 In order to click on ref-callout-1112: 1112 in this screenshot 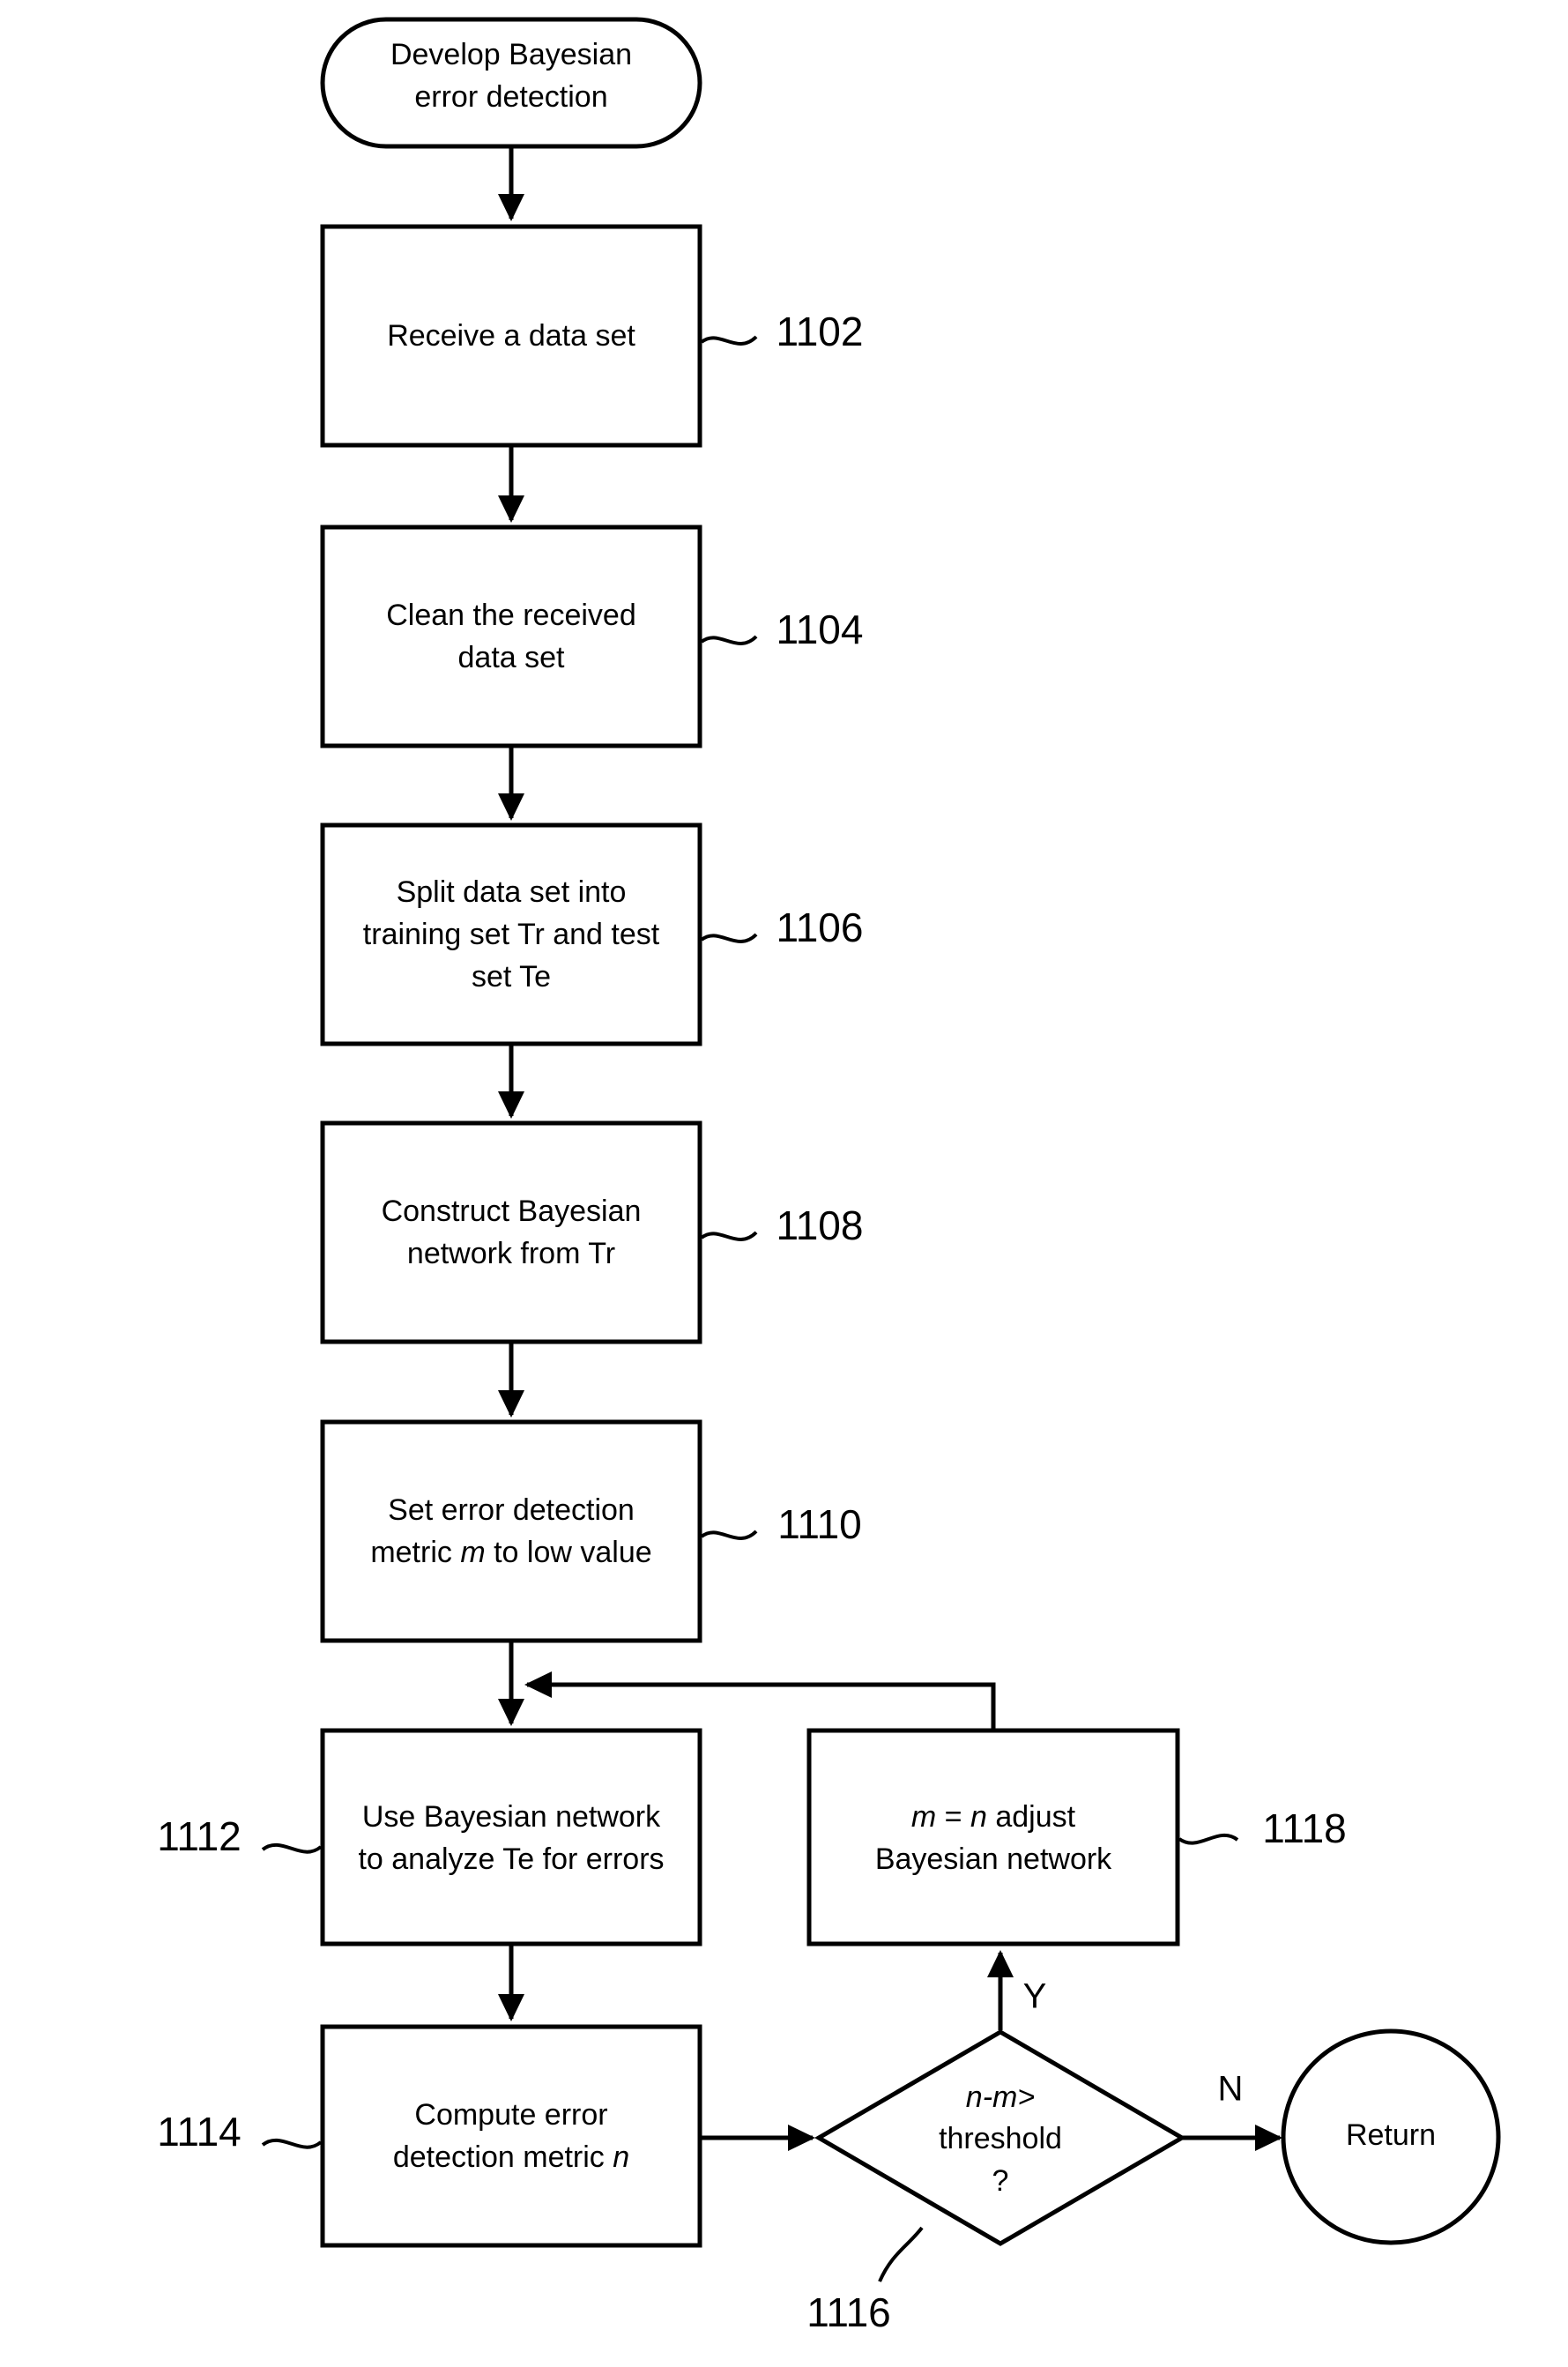, I will do `click(240, 1836)`.